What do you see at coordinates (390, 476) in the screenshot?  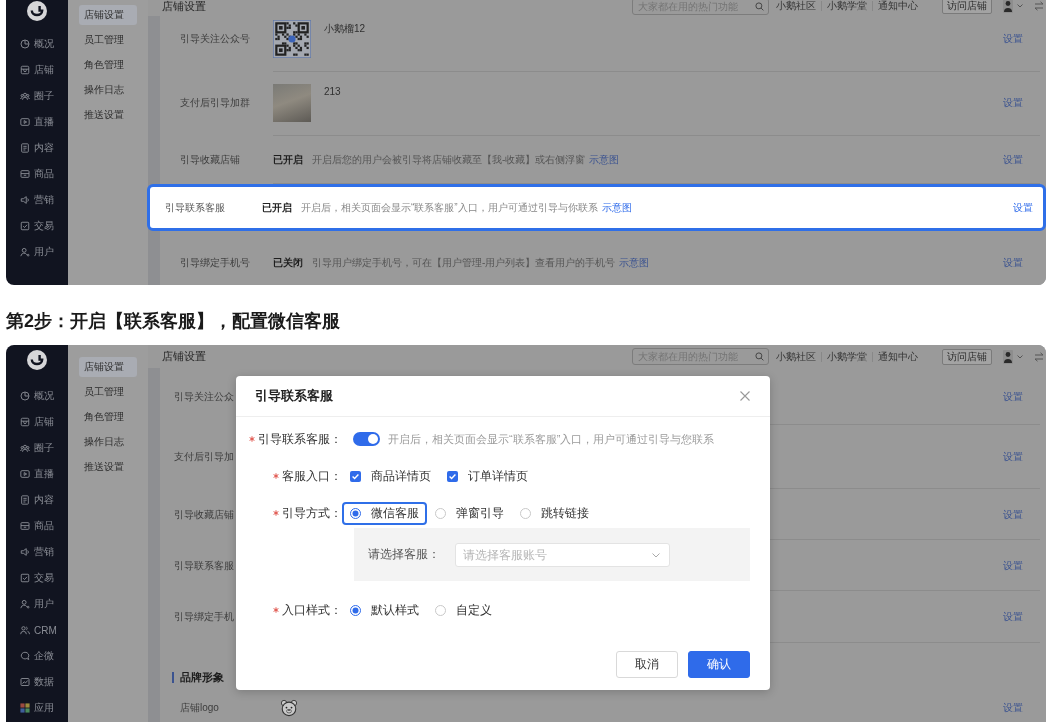 I see `checkbox-option: 商品详情页` at bounding box center [390, 476].